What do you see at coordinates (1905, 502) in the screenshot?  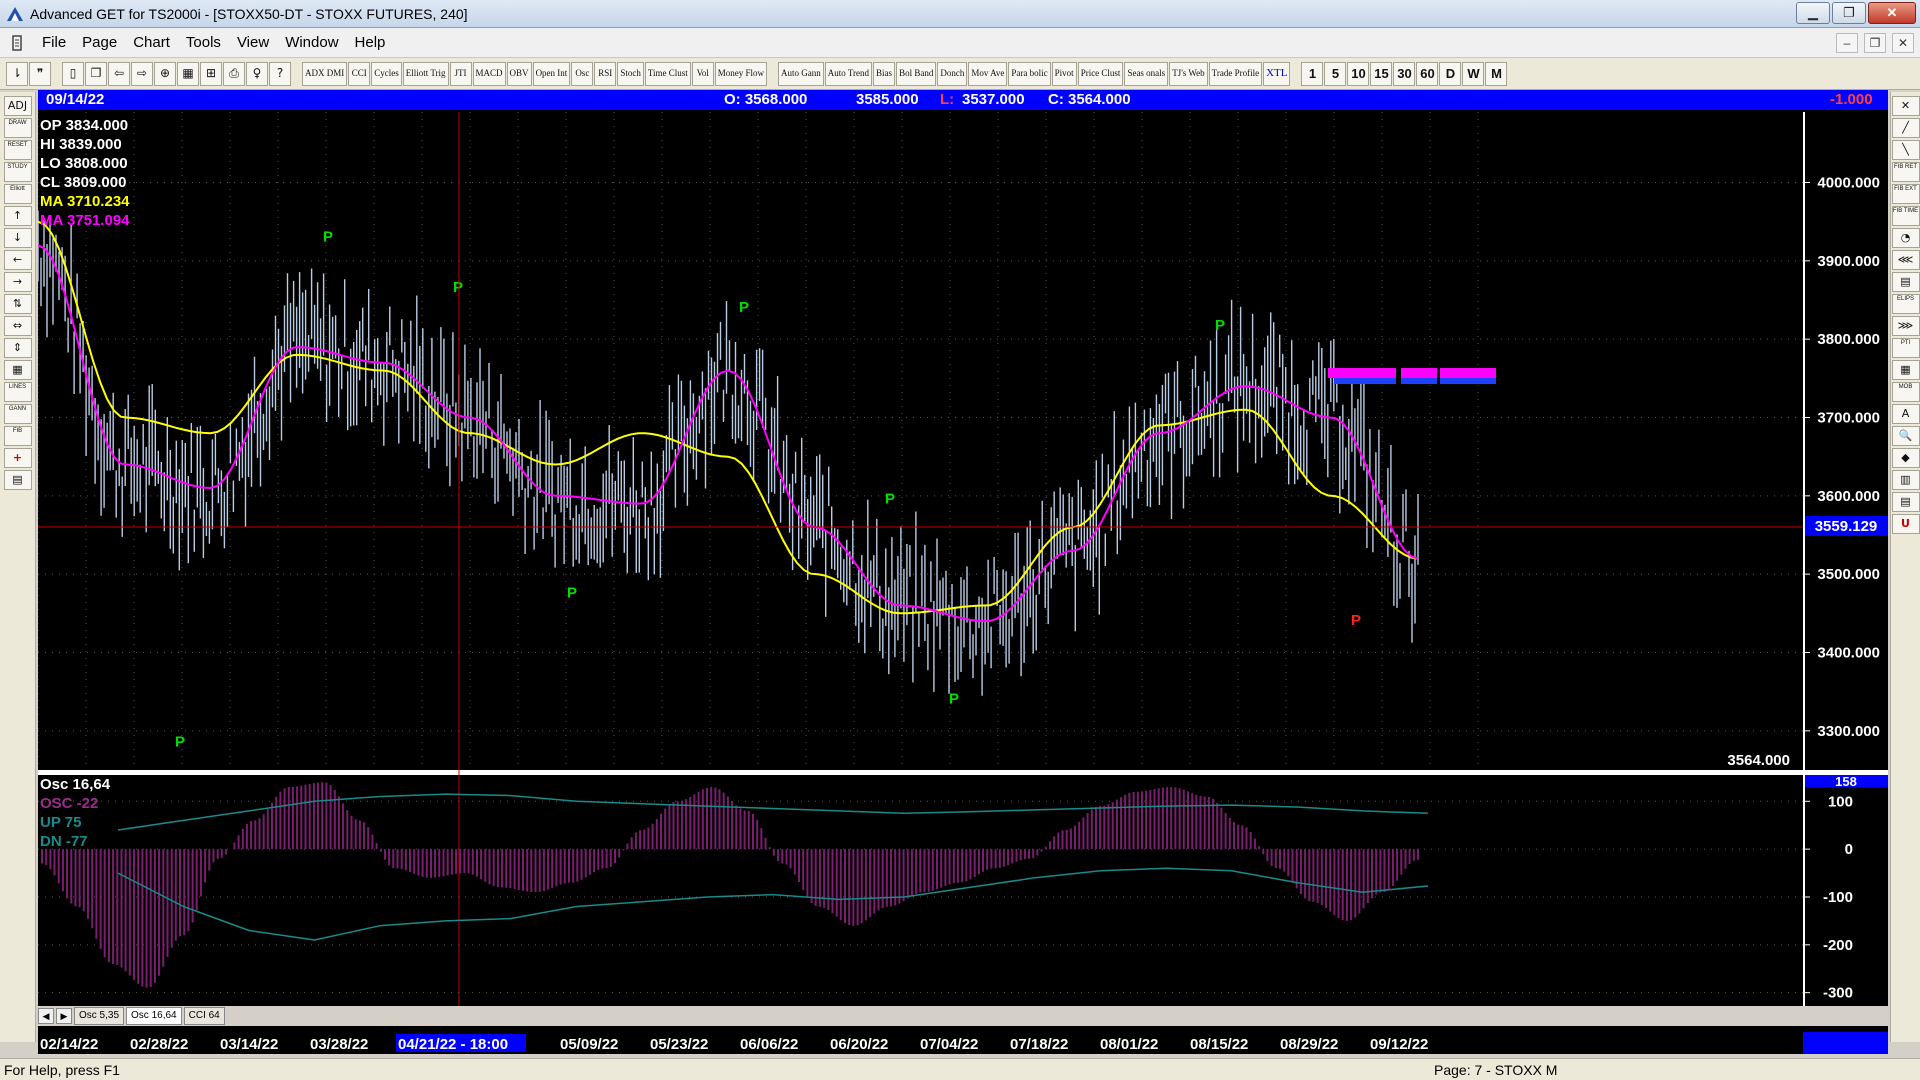 I see `list-icon: ▤` at bounding box center [1905, 502].